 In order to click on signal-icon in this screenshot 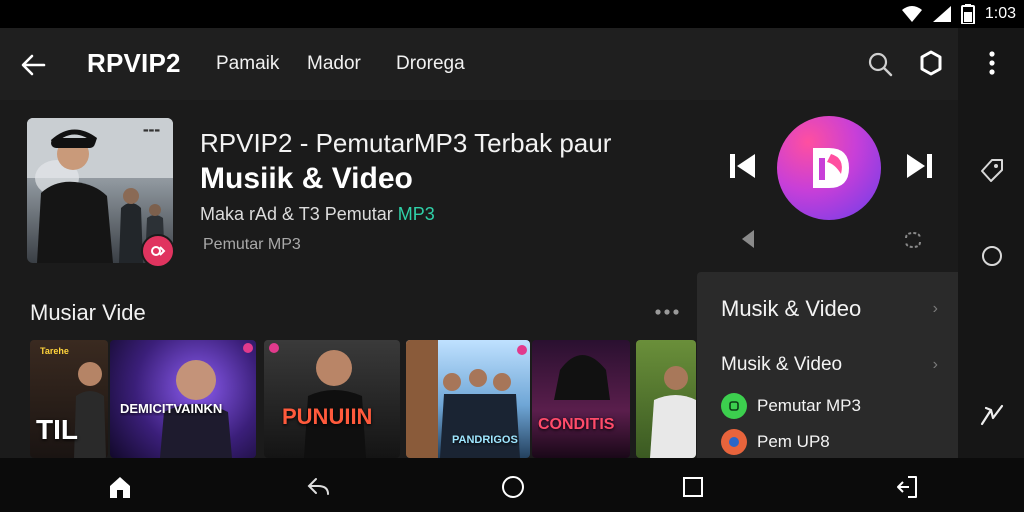, I will do `click(941, 14)`.